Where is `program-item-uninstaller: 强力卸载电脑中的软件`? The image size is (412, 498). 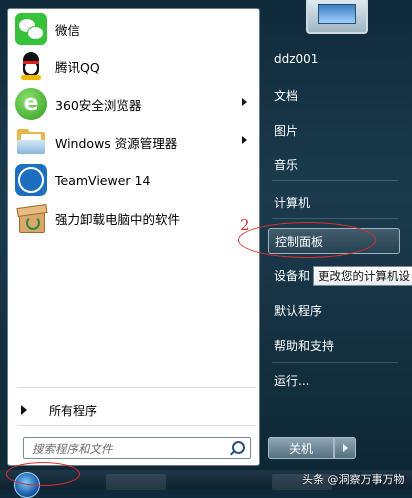
program-item-uninstaller: 强力卸载电脑中的软件 is located at coordinates (134, 218).